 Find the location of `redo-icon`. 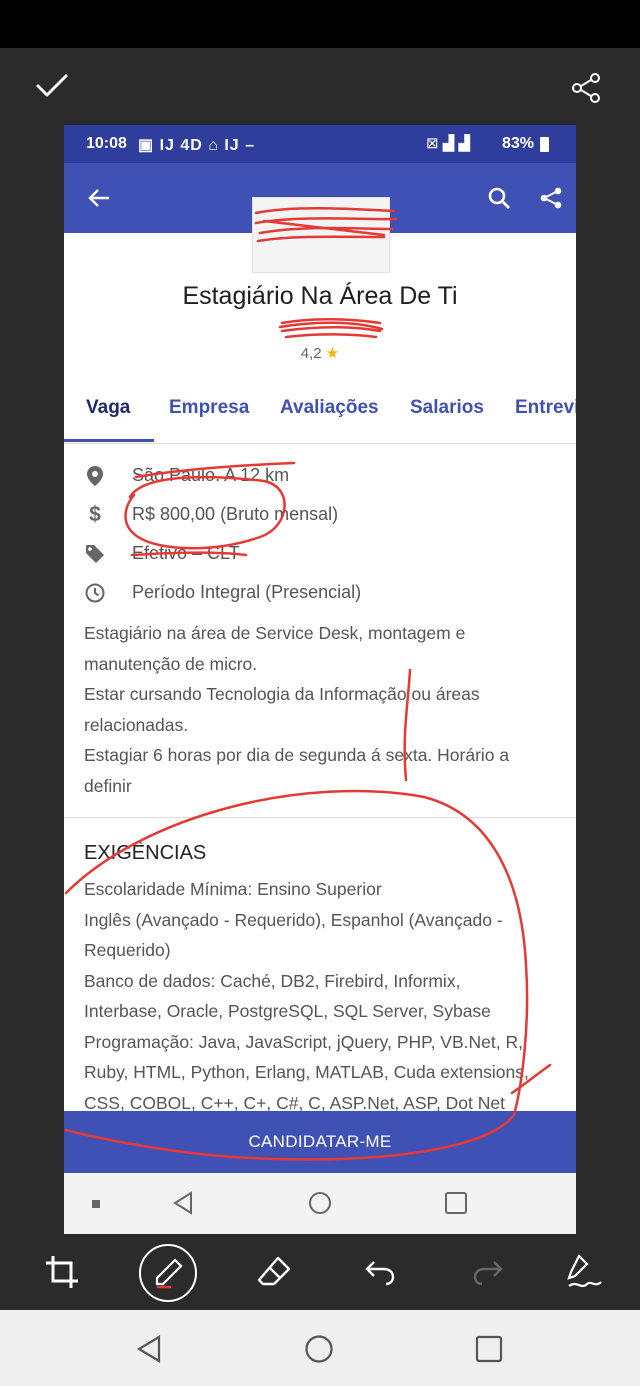

redo-icon is located at coordinates (488, 1273).